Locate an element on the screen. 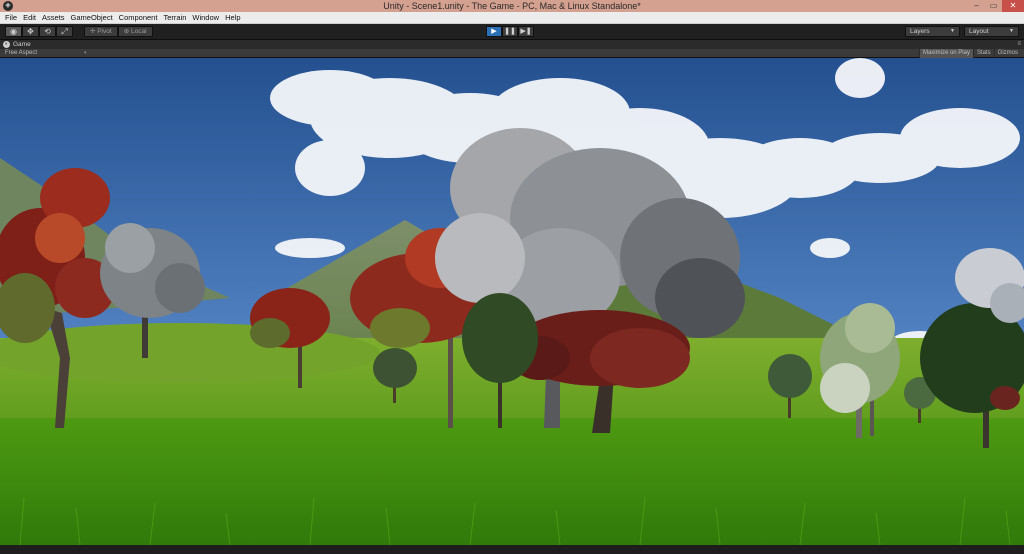  pivot-button: ✛ Pivot is located at coordinates (101, 31).